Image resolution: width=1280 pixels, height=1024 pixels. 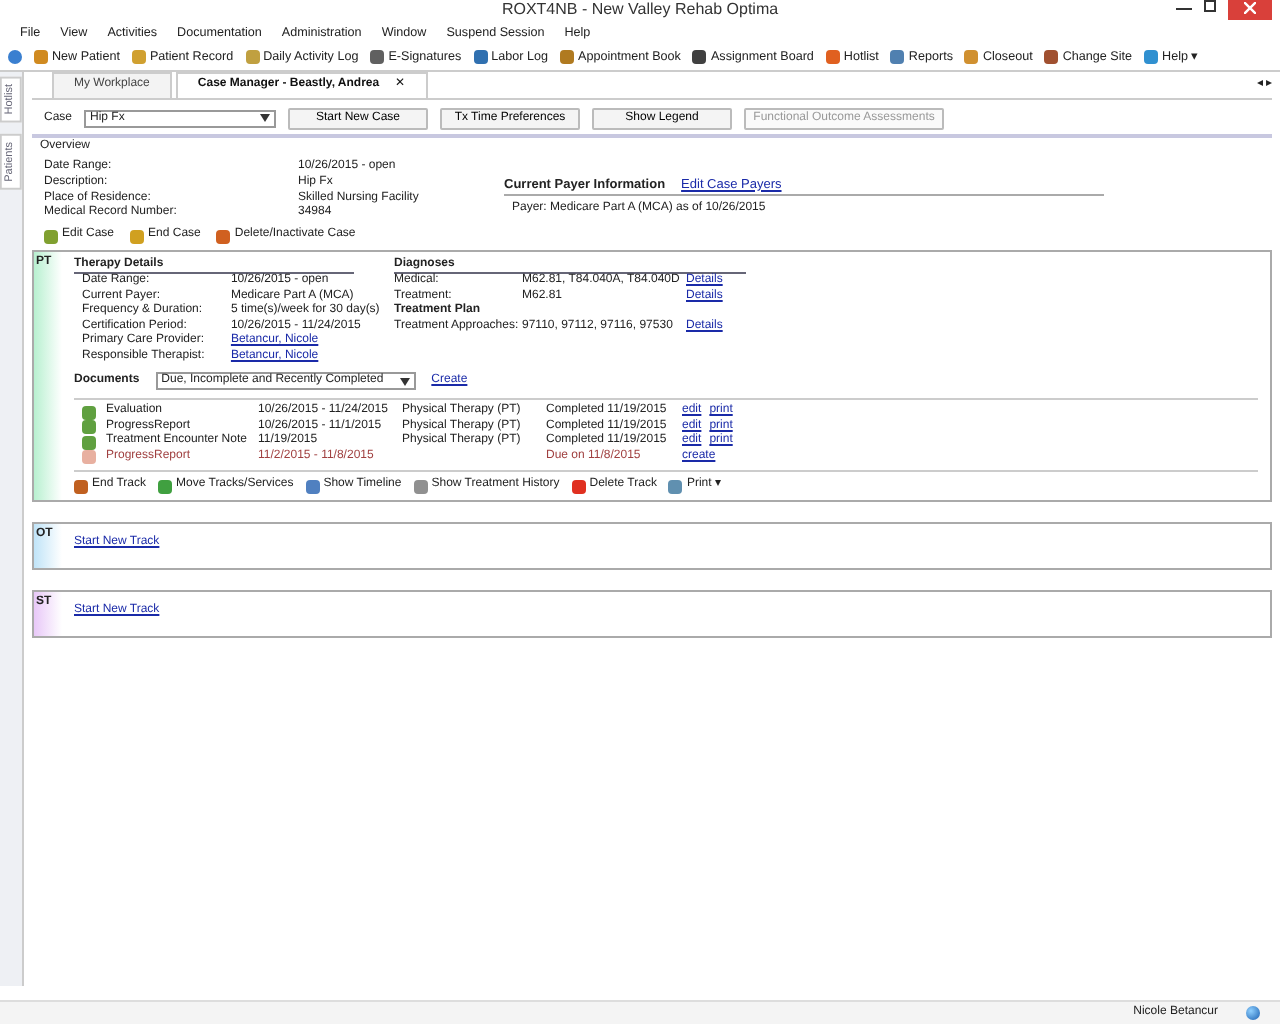 I want to click on restore-icon, so click(x=1210, y=6).